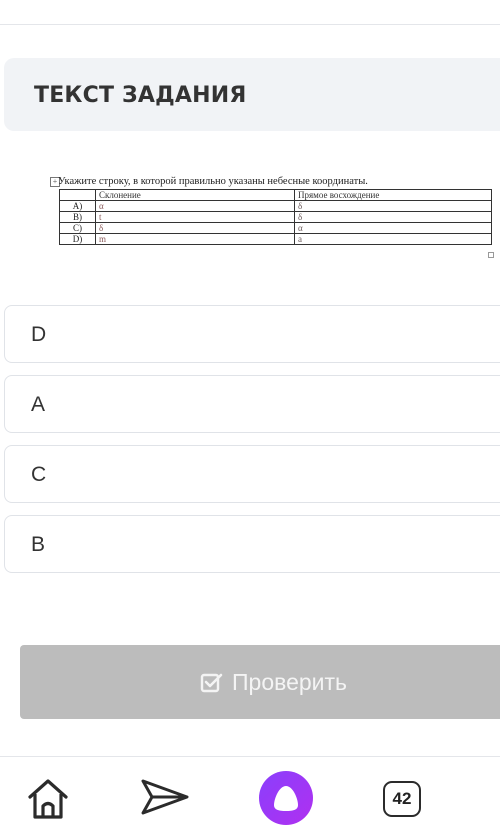  I want to click on row-label: D), so click(77, 239).